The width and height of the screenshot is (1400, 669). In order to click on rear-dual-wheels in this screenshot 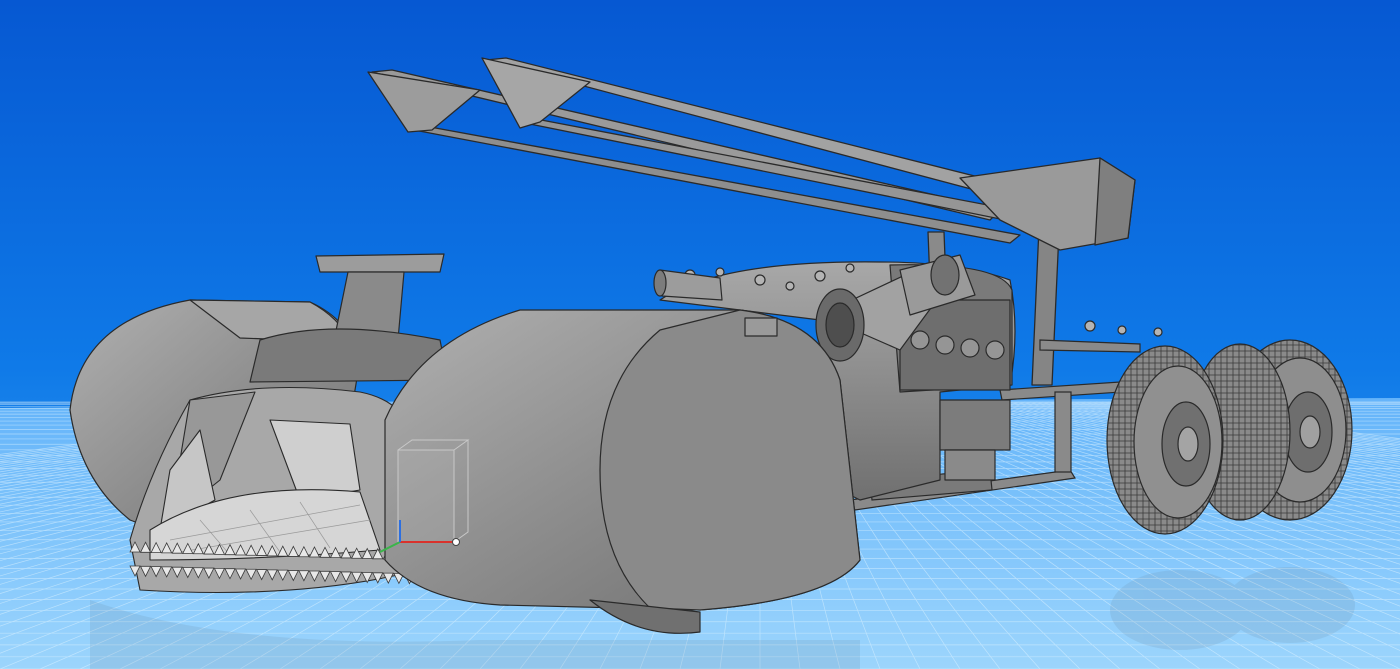, I will do `click(1229, 437)`.